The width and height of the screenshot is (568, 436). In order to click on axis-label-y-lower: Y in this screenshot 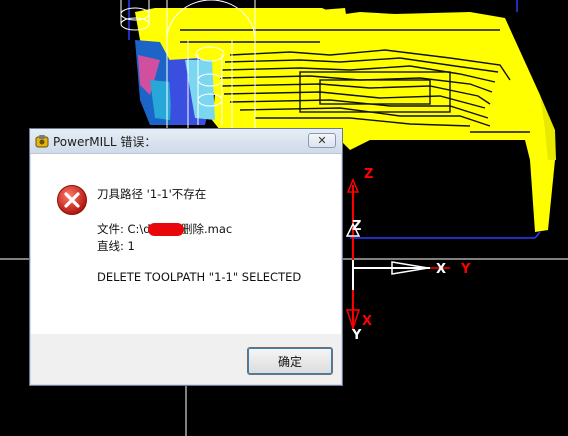, I will do `click(356, 335)`.